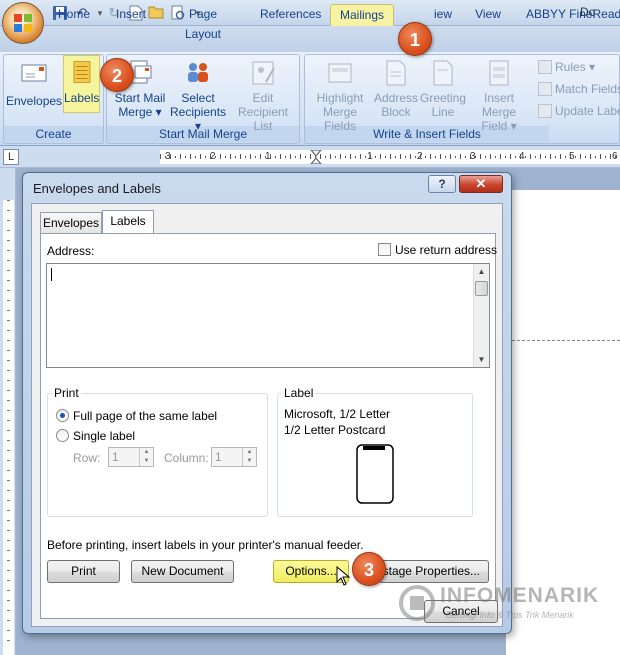  What do you see at coordinates (71, 222) in the screenshot?
I see `tab-envelopes: Envelopes` at bounding box center [71, 222].